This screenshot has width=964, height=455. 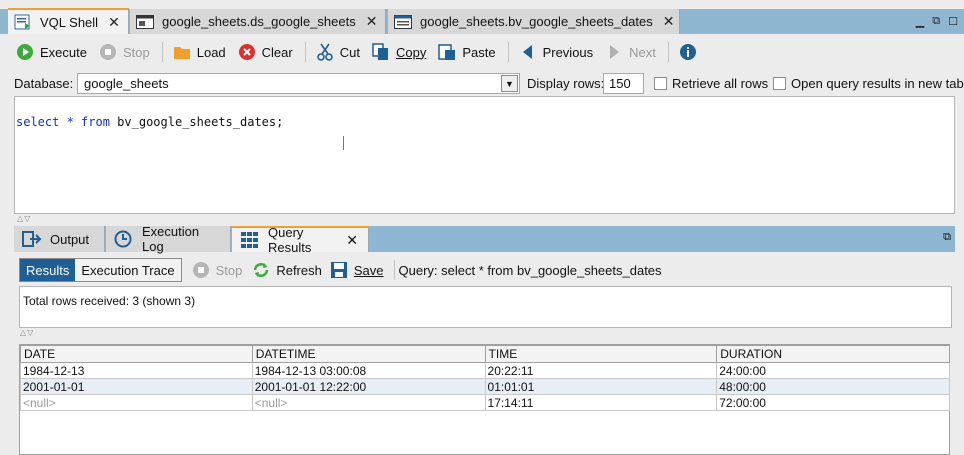 What do you see at coordinates (196, 122) in the screenshot?
I see `query-rest: bv_google_sheets_dates;` at bounding box center [196, 122].